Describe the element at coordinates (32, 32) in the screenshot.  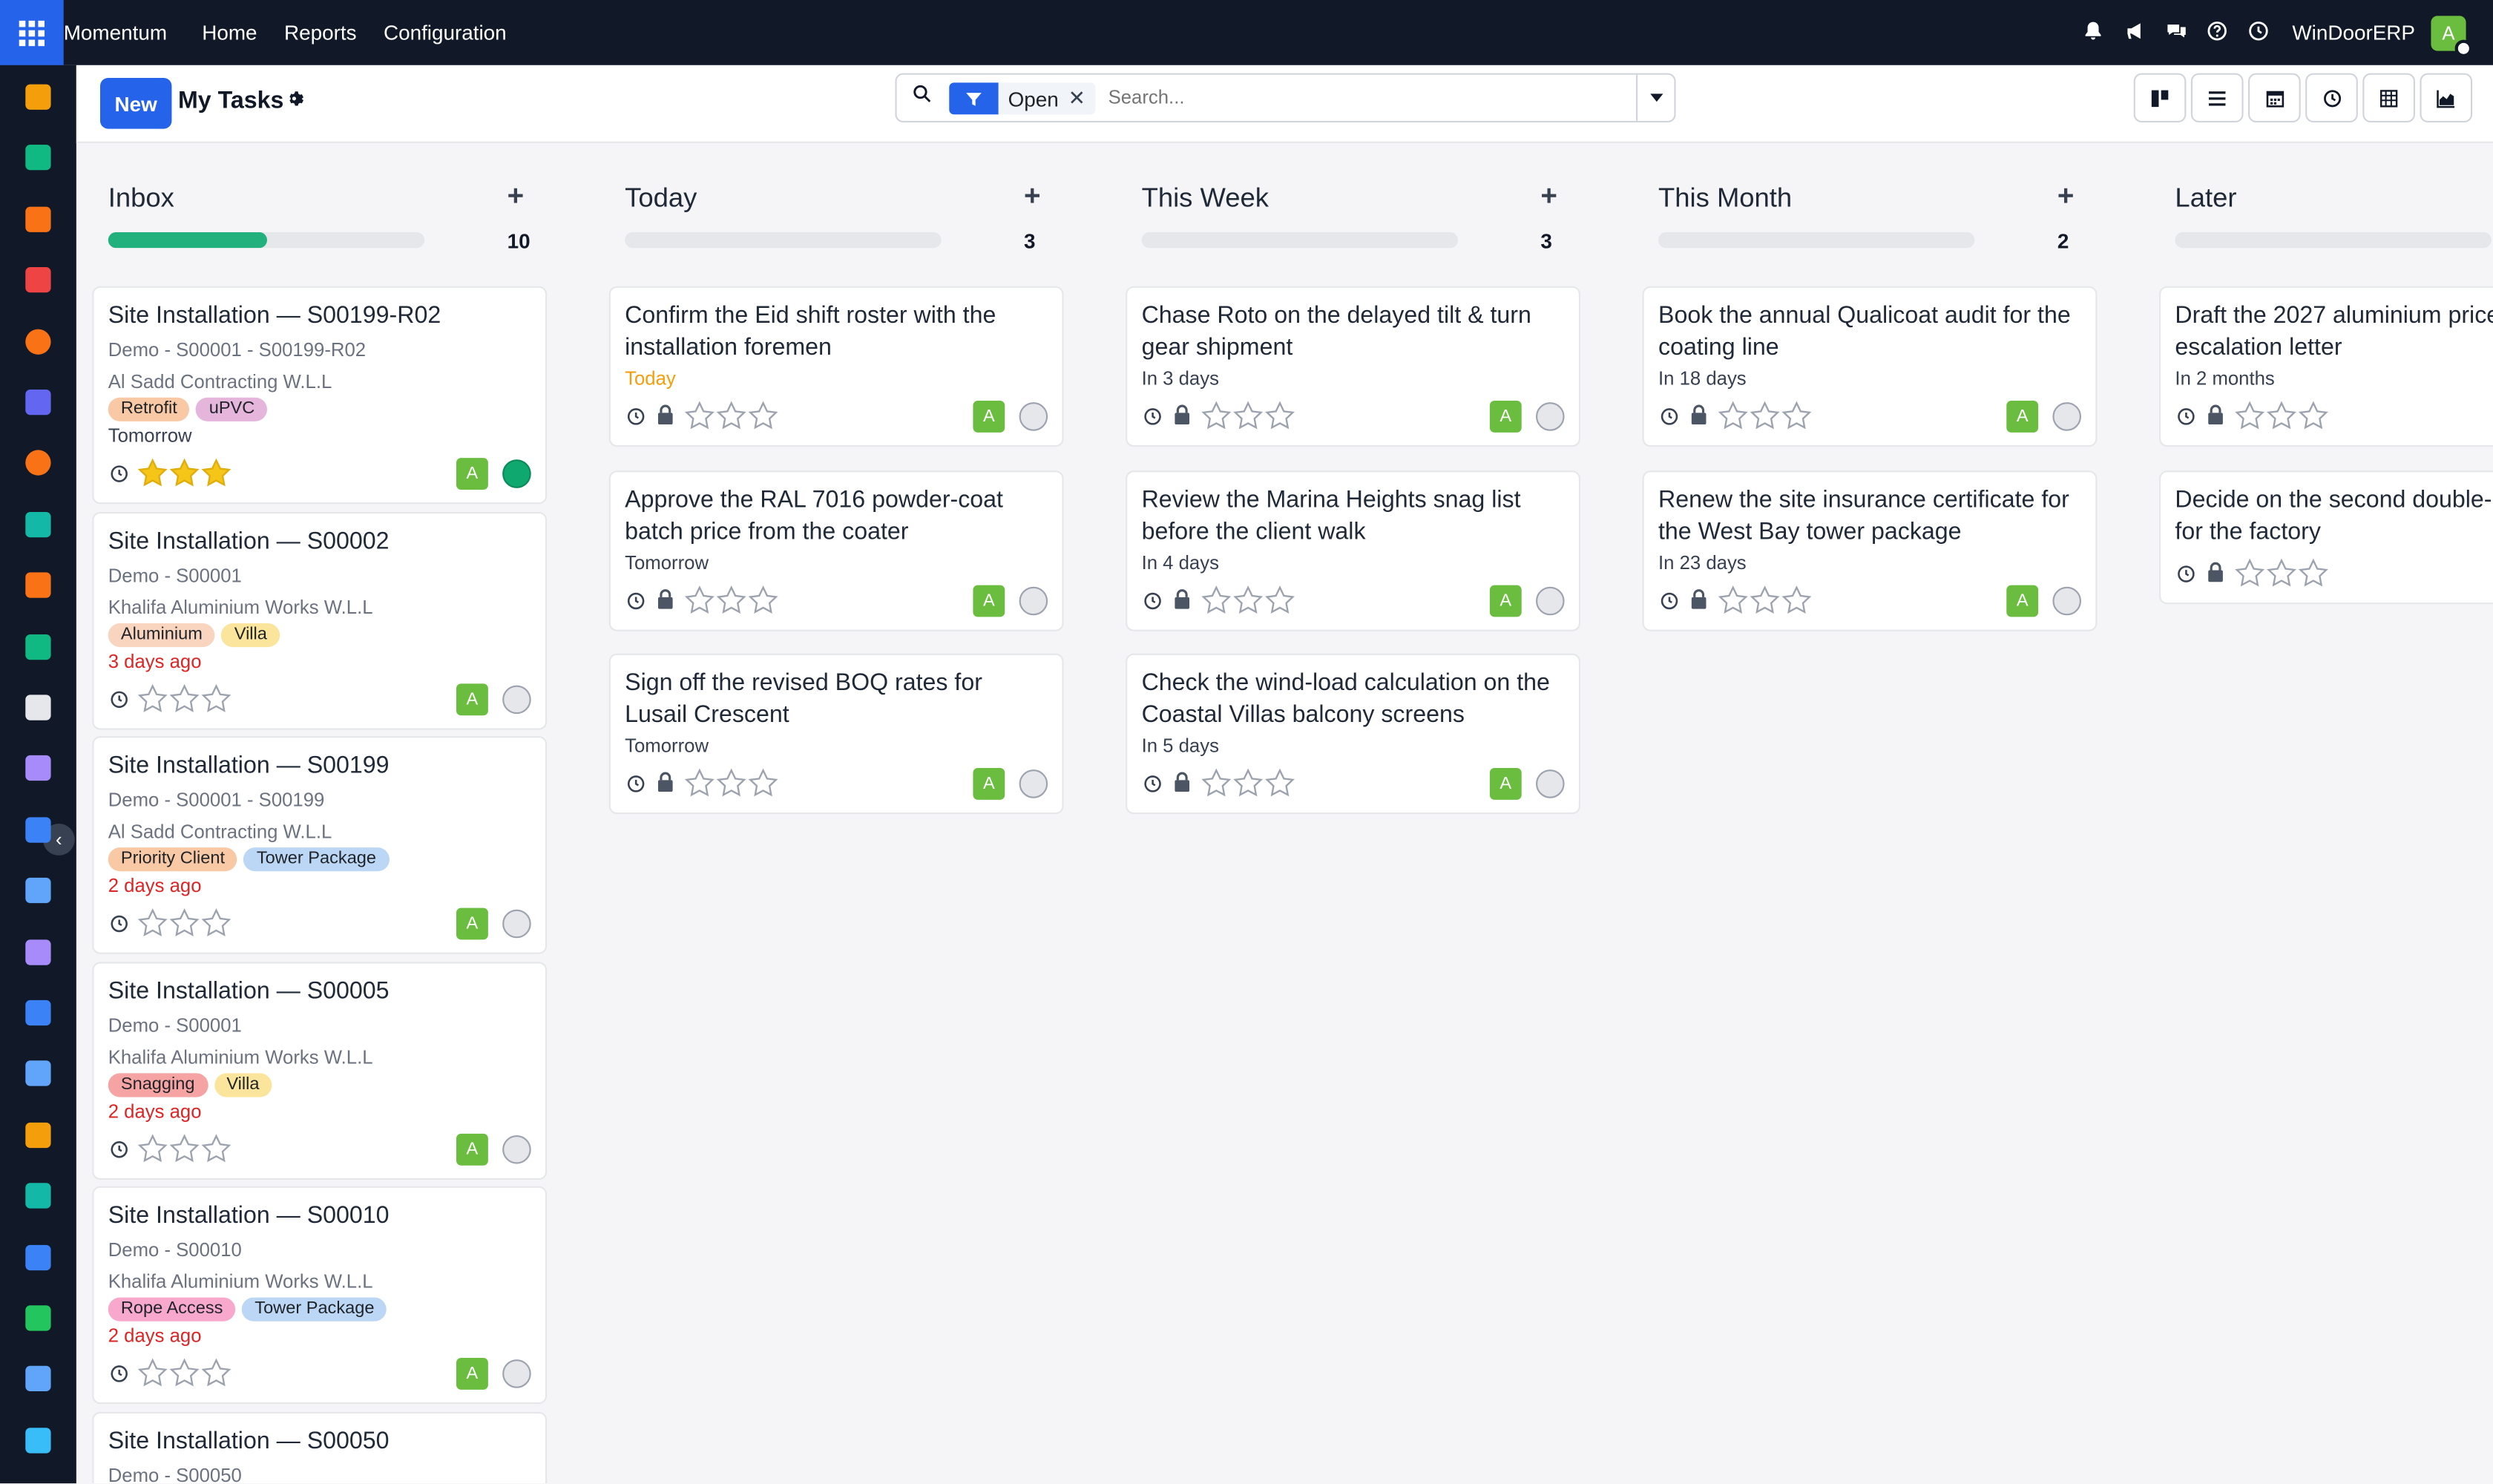
I see `app-switcher-button` at that location.